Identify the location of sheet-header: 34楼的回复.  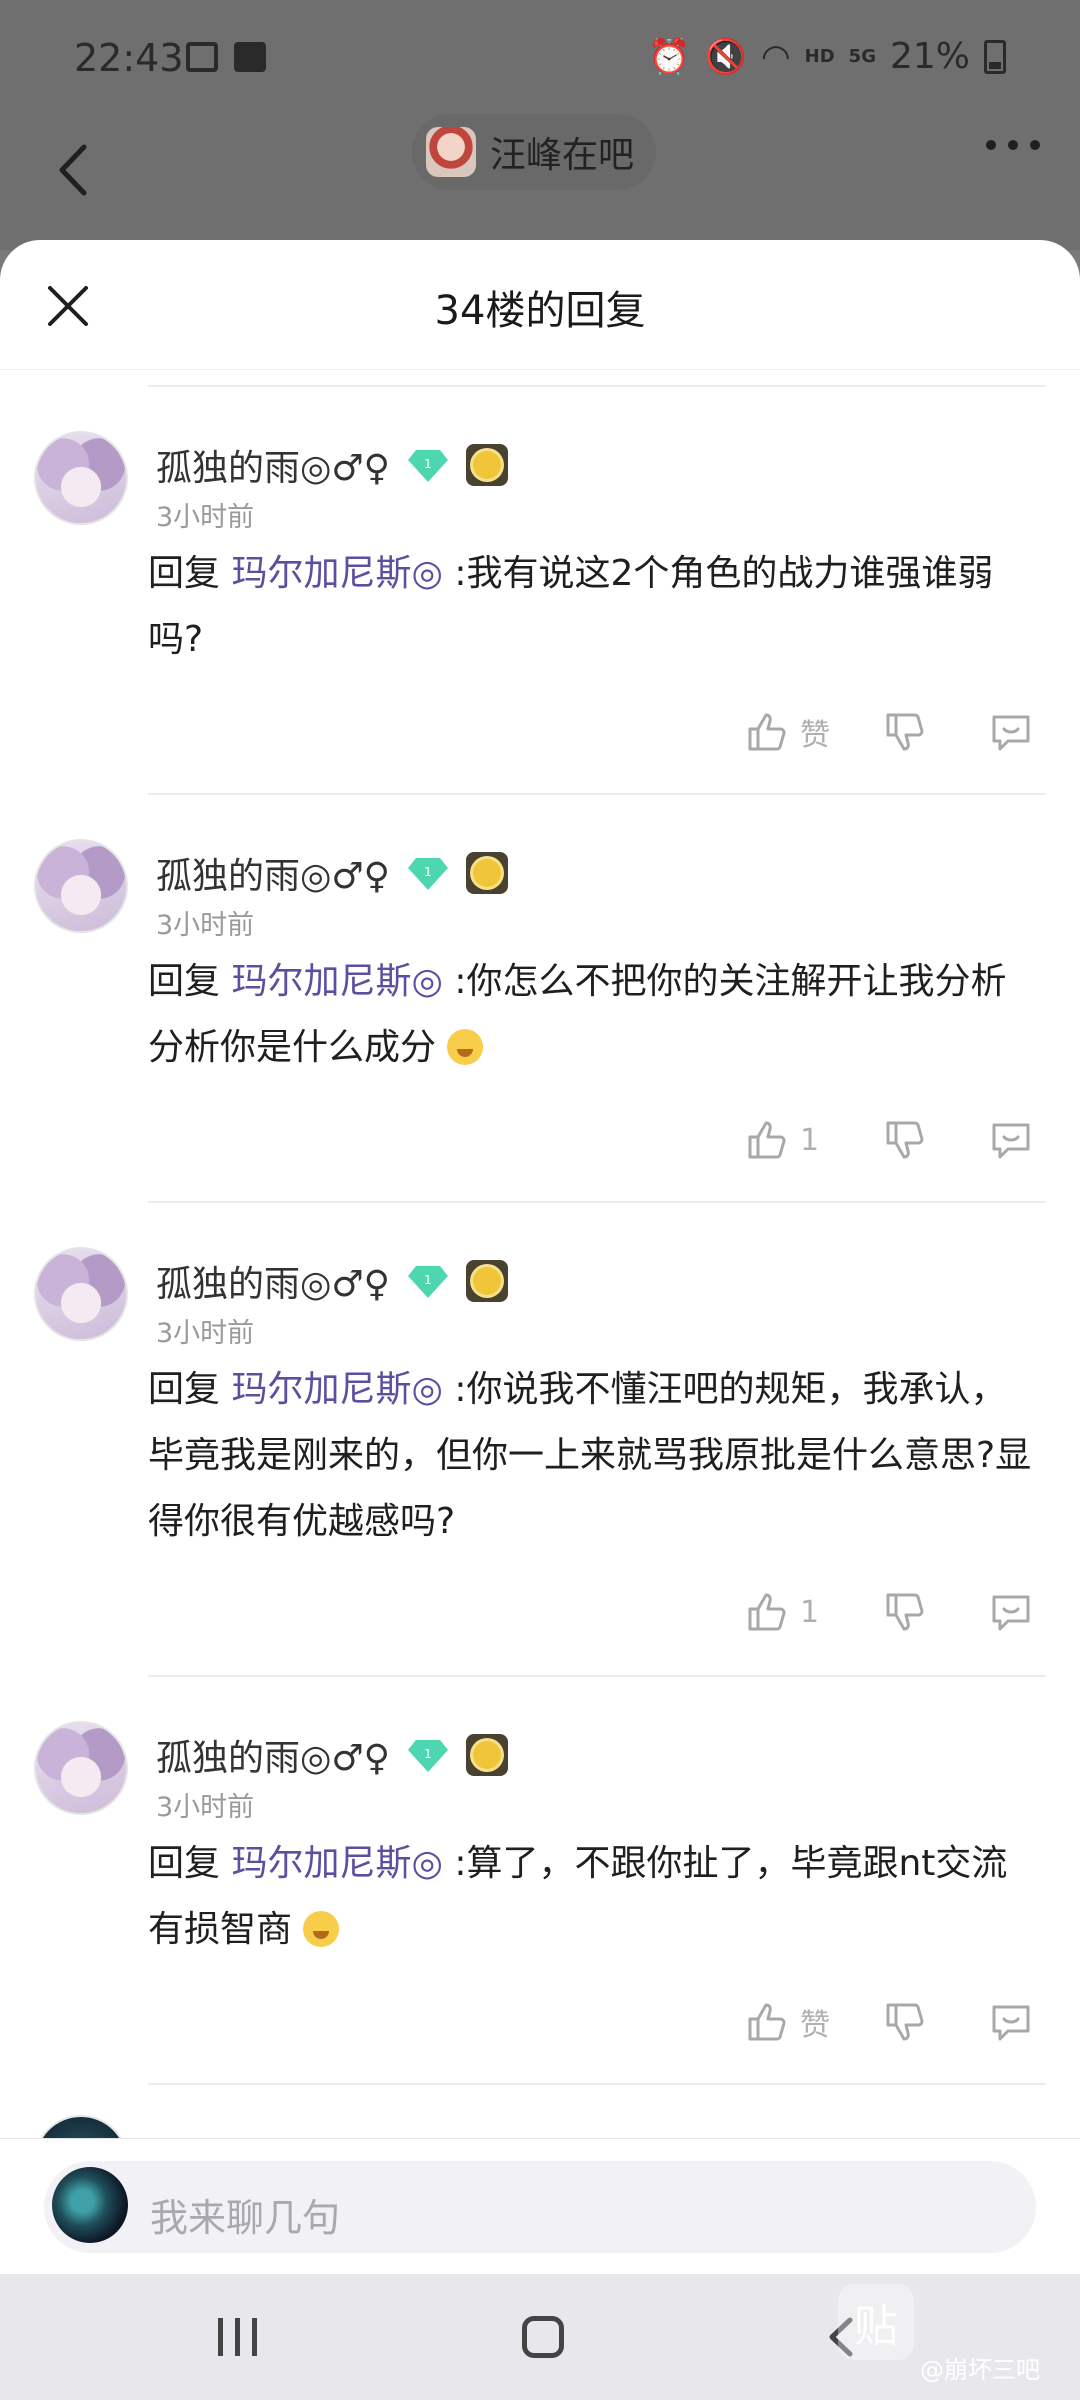
(540, 305).